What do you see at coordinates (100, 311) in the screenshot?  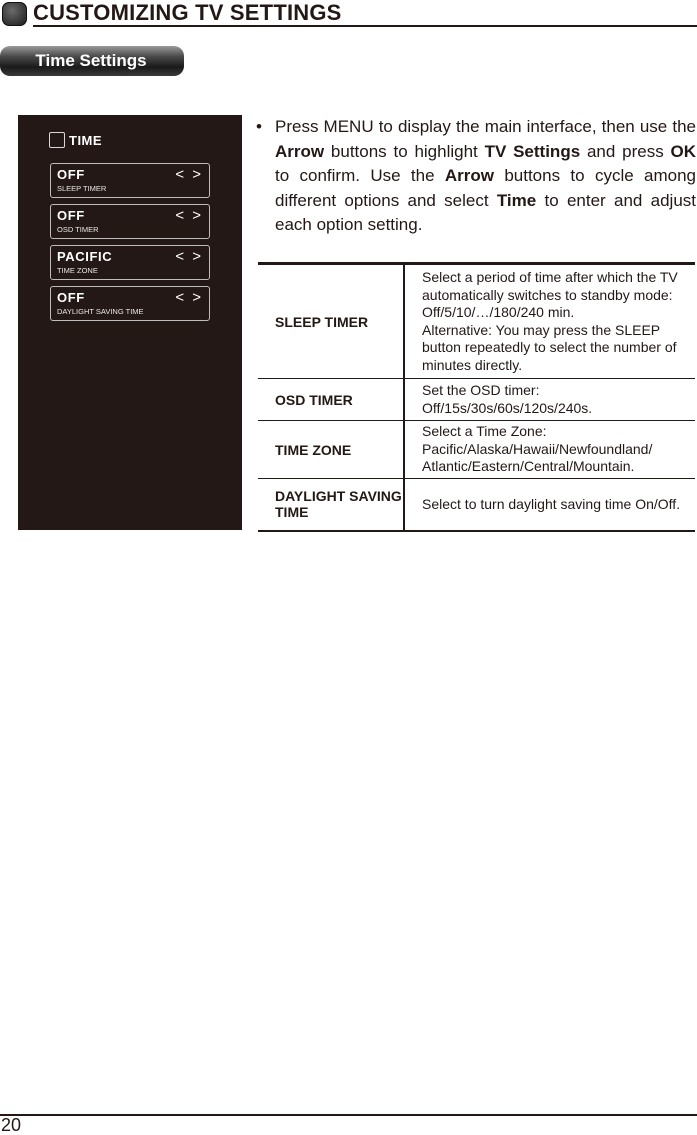 I see `tv-menu-item-label: DAYLIGHT SAVING TIME` at bounding box center [100, 311].